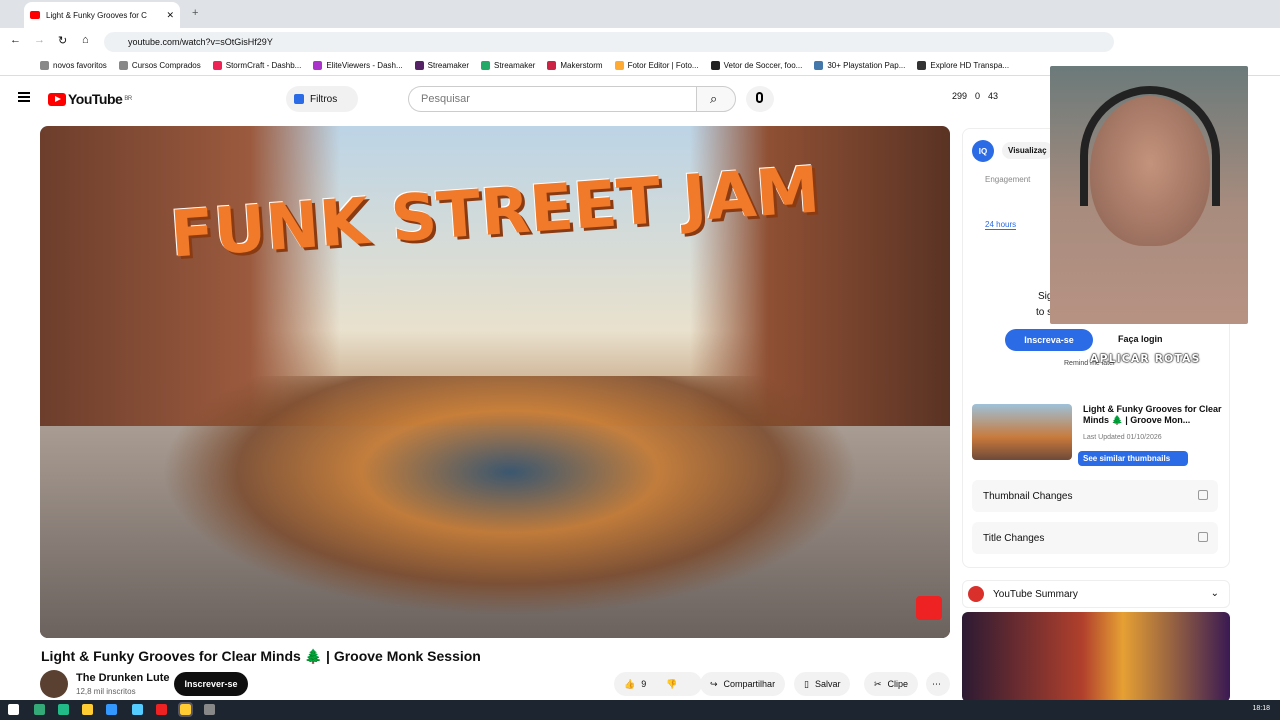 Image resolution: width=1280 pixels, height=720 pixels. What do you see at coordinates (714, 683) in the screenshot?
I see `share-icon: ↪` at bounding box center [714, 683].